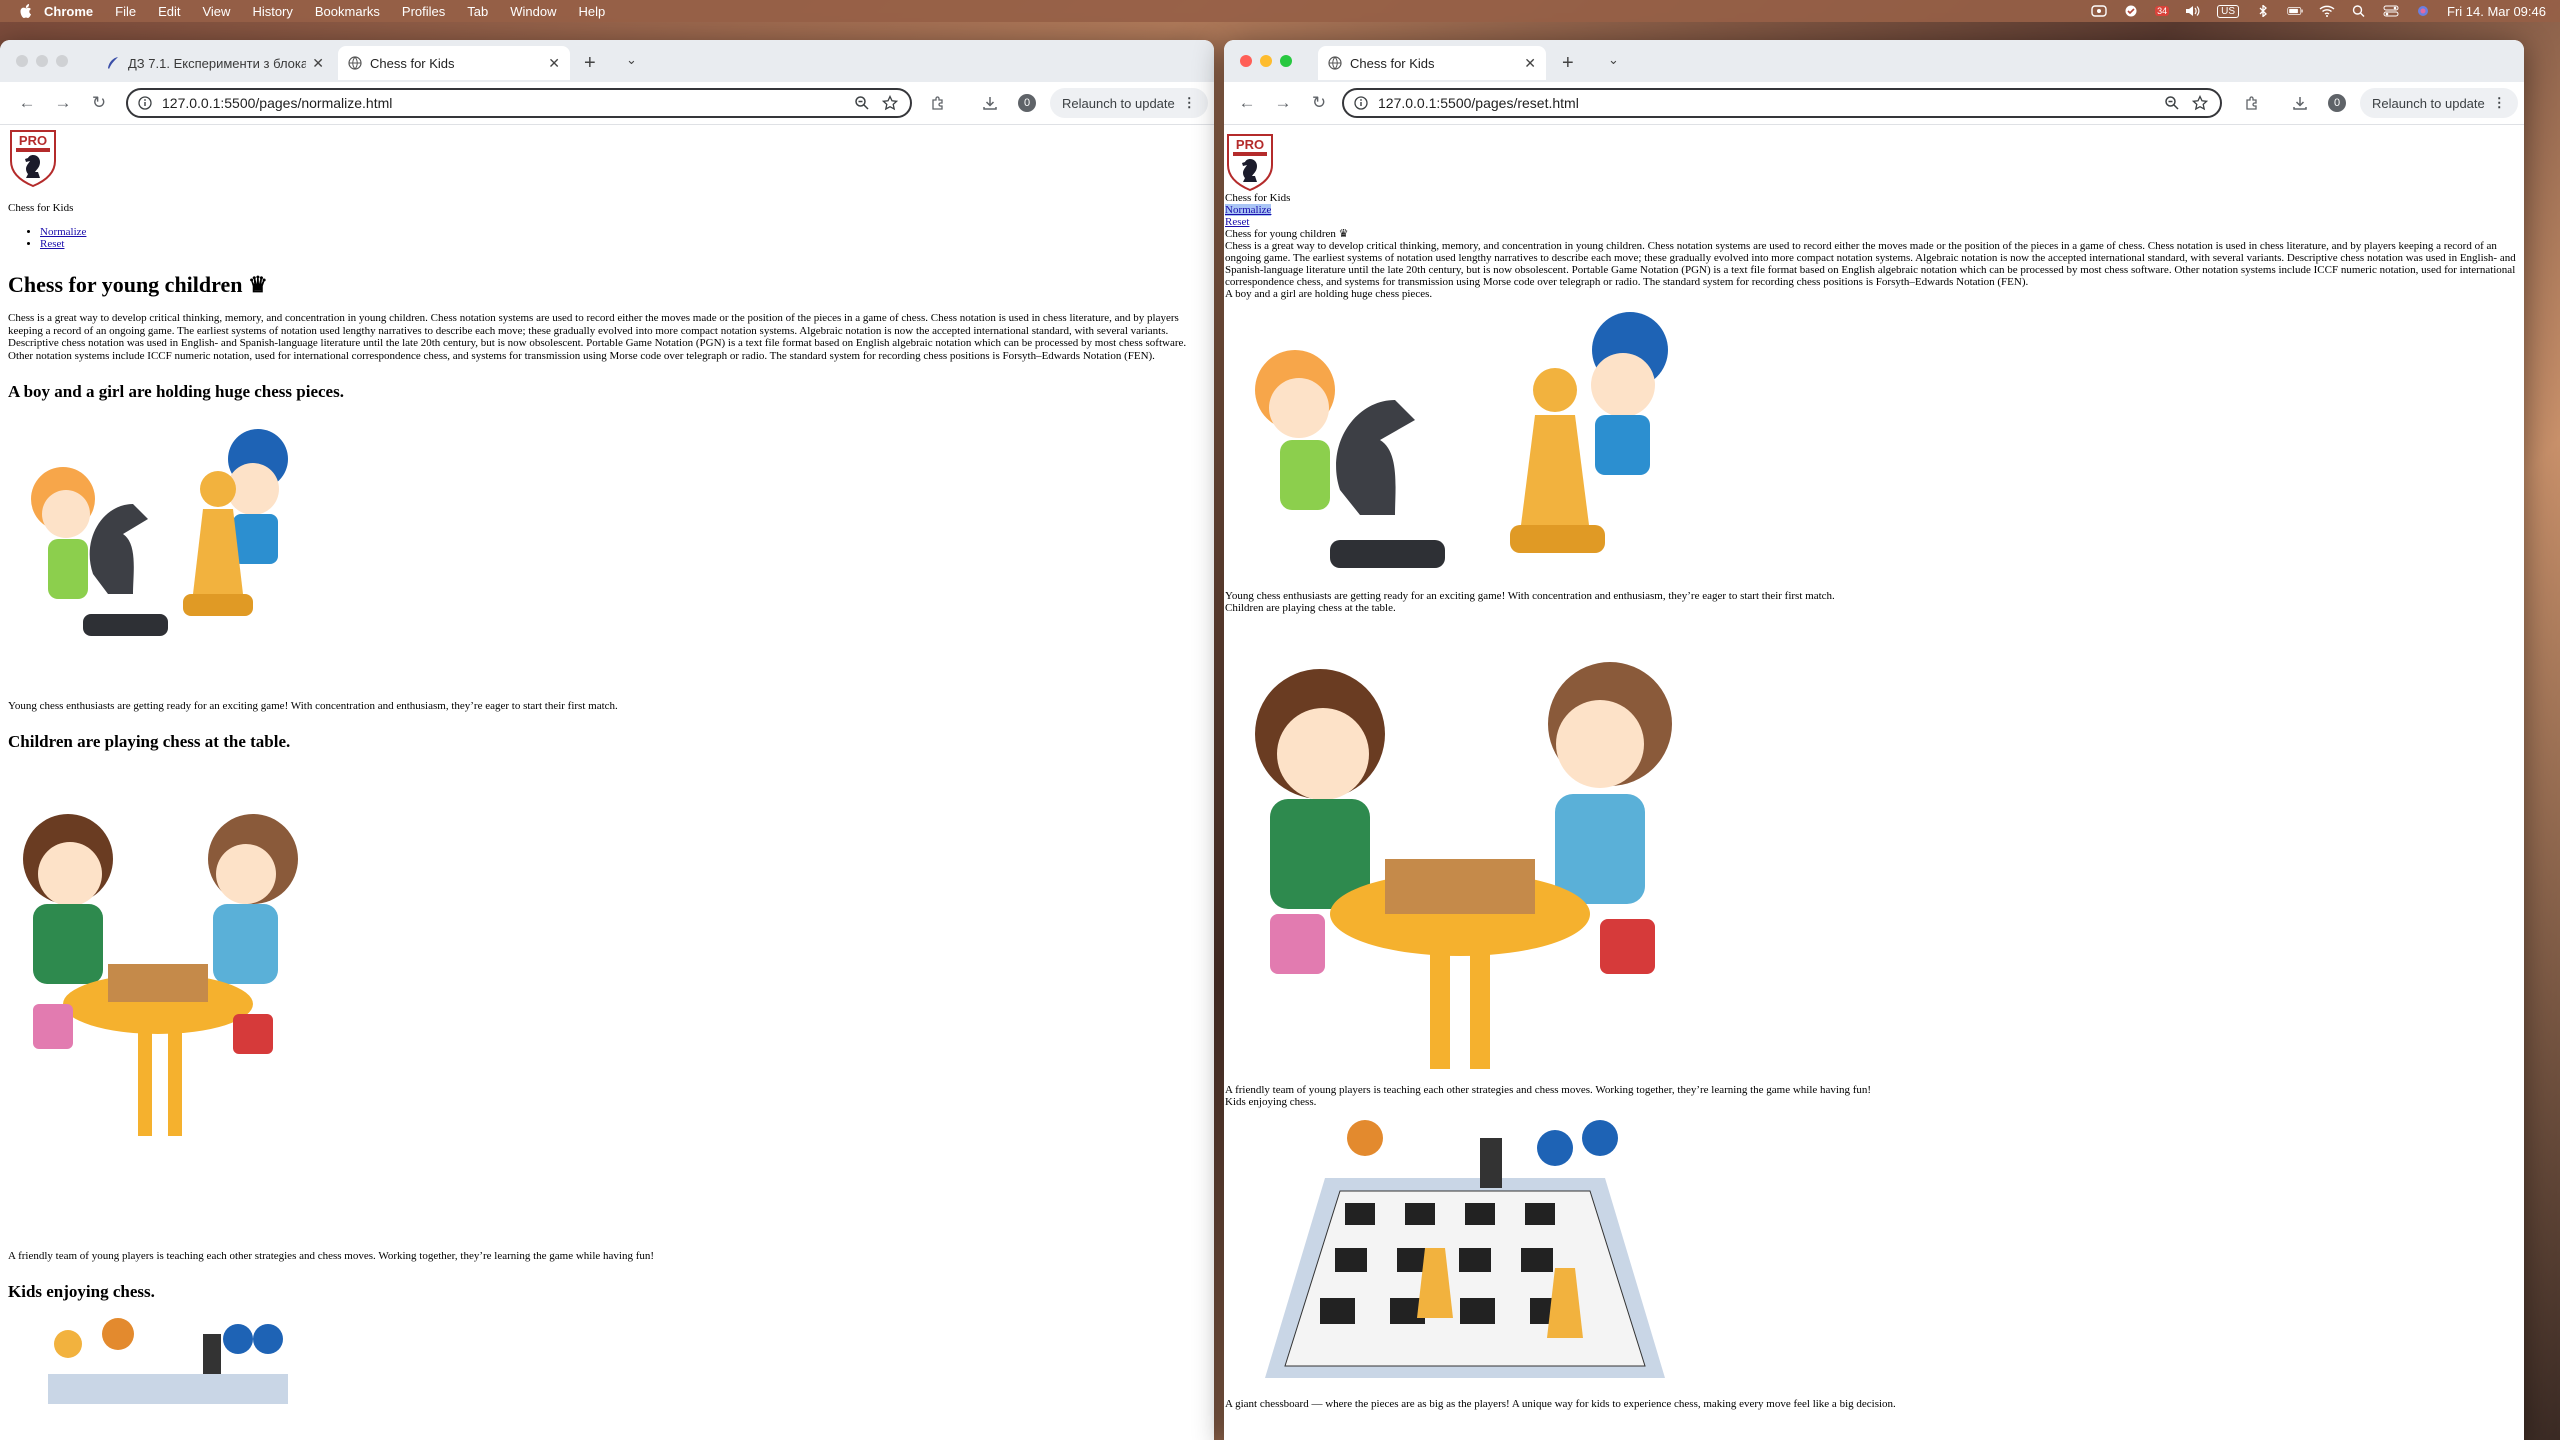  I want to click on url-text: 127.0.0.1:5500/pages/reset.html, so click(1771, 103).